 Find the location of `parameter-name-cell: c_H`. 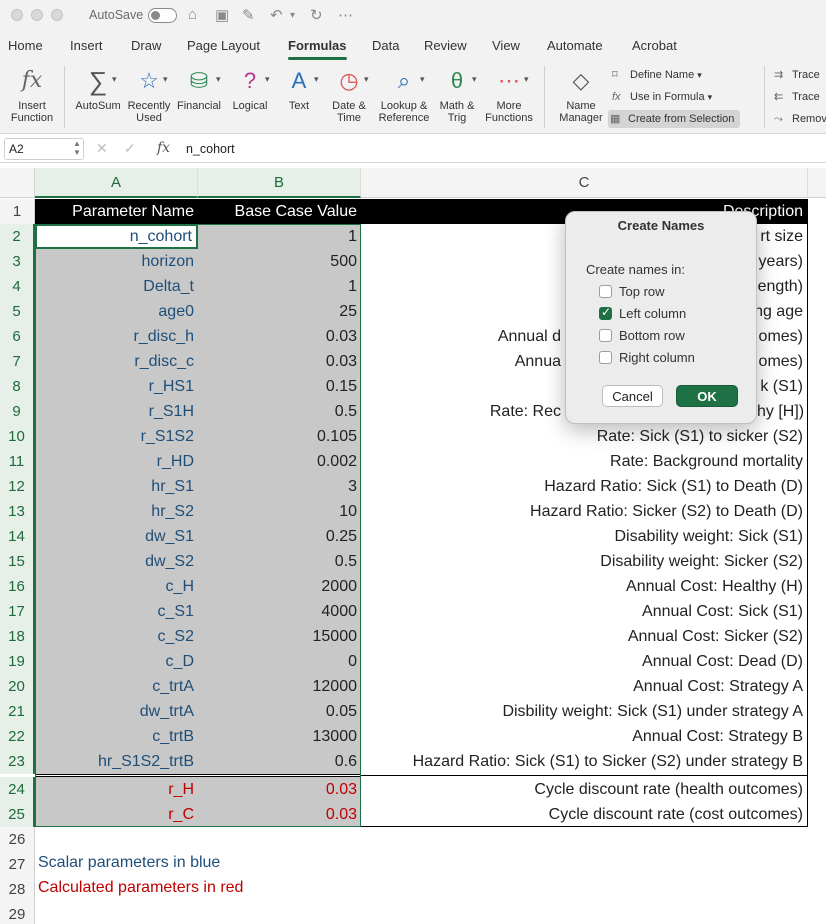

parameter-name-cell: c_H is located at coordinates (116, 586).